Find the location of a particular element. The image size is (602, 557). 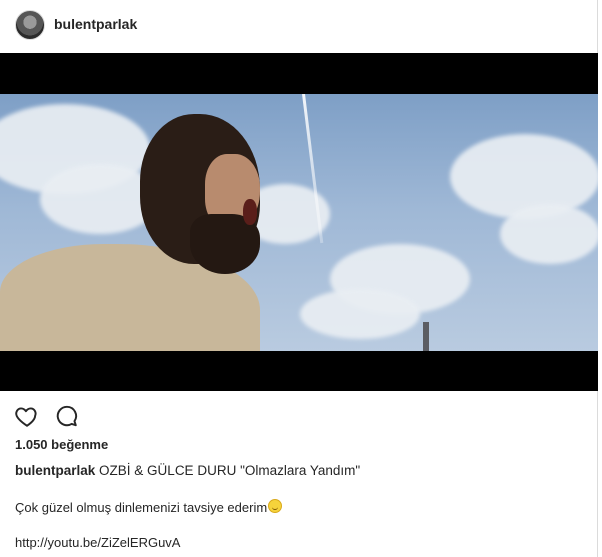

smiling-face-emoji-icon is located at coordinates (275, 506).